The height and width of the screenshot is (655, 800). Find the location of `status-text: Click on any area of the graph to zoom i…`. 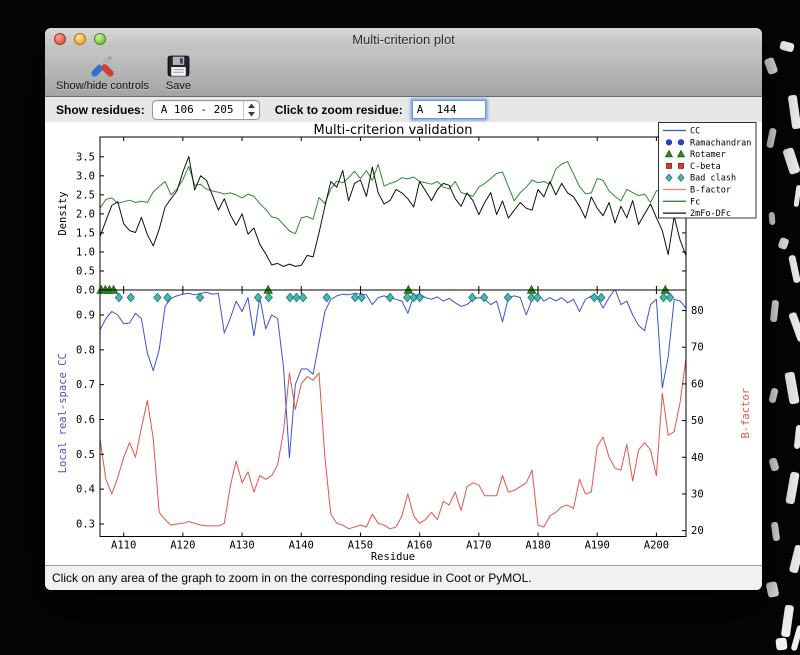

status-text: Click on any area of the graph to zoom i… is located at coordinates (292, 578).